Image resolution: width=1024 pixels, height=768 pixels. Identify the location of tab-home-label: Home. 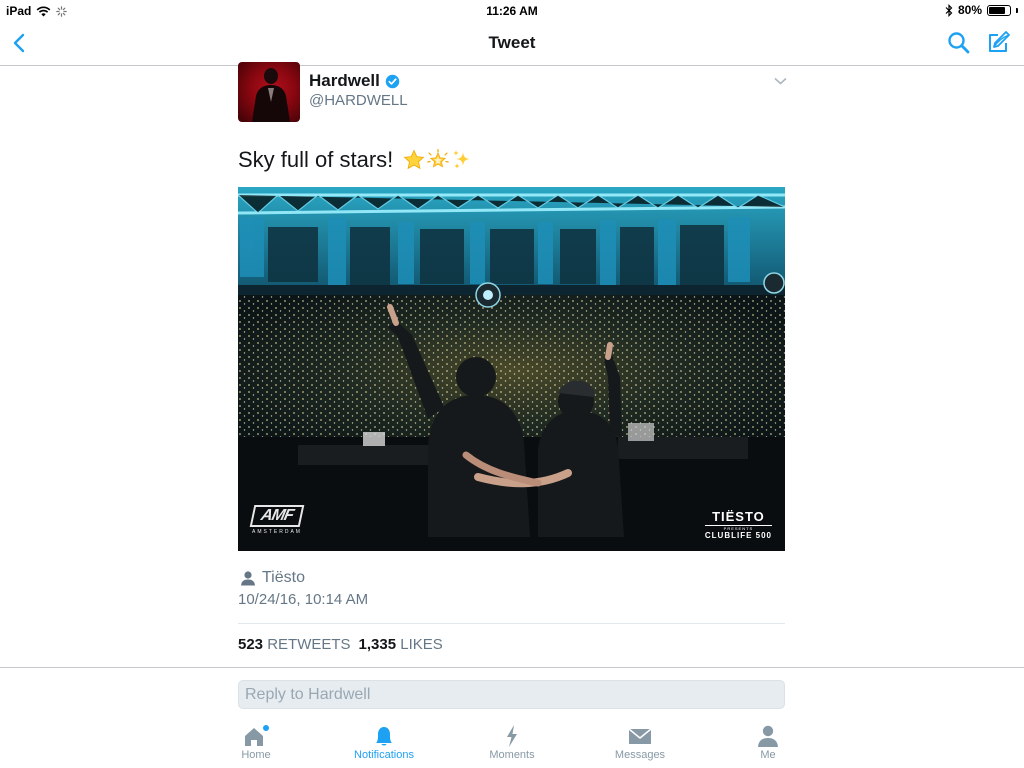
(256, 755).